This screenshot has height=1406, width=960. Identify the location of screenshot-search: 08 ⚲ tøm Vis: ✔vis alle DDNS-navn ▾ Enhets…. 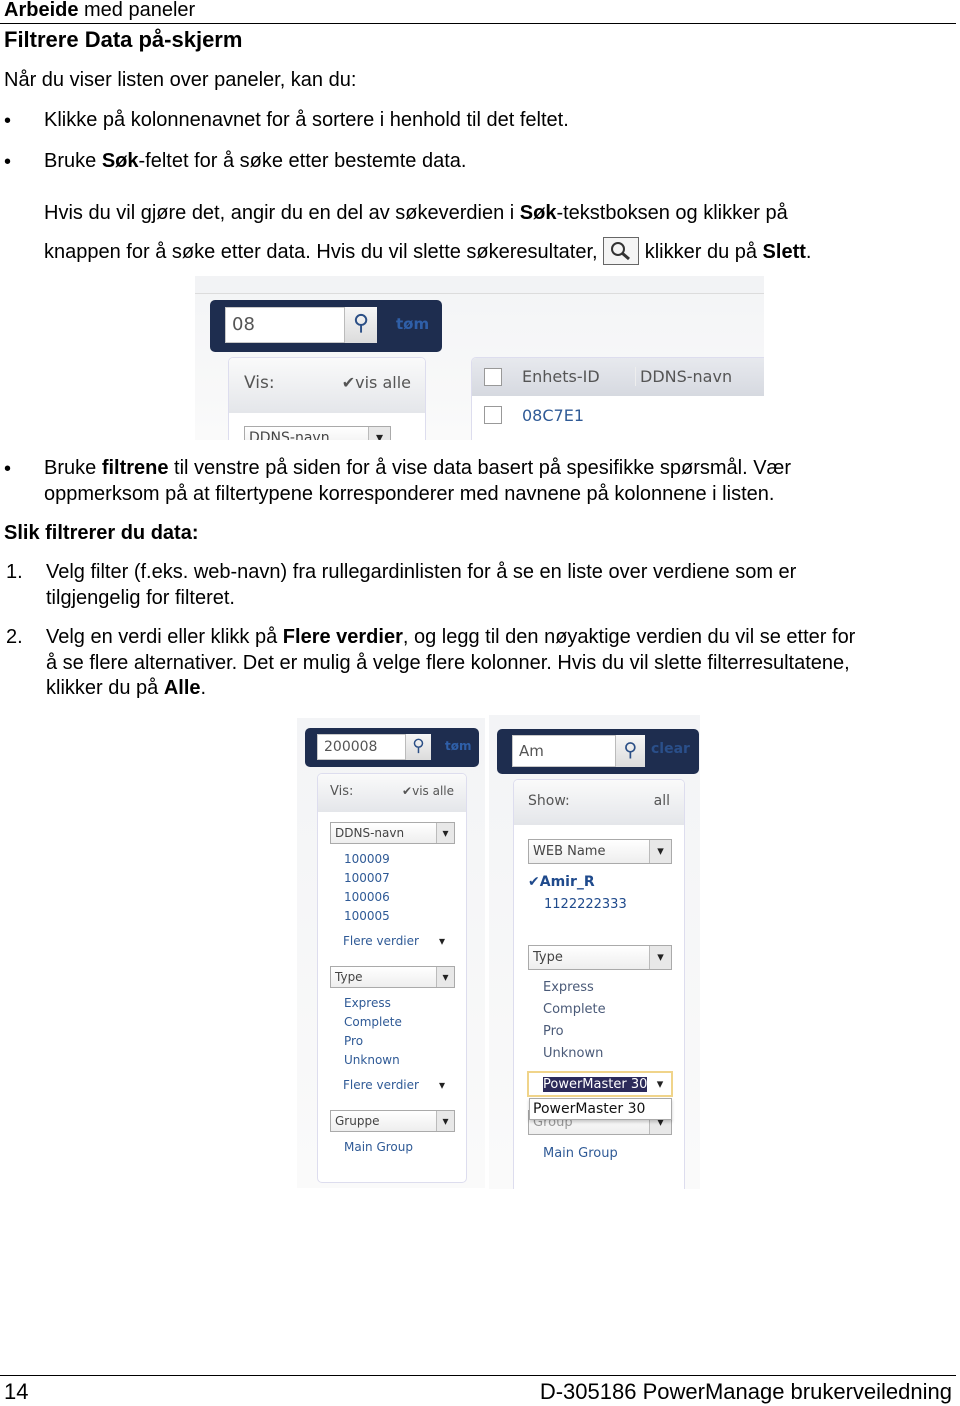
(479, 358).